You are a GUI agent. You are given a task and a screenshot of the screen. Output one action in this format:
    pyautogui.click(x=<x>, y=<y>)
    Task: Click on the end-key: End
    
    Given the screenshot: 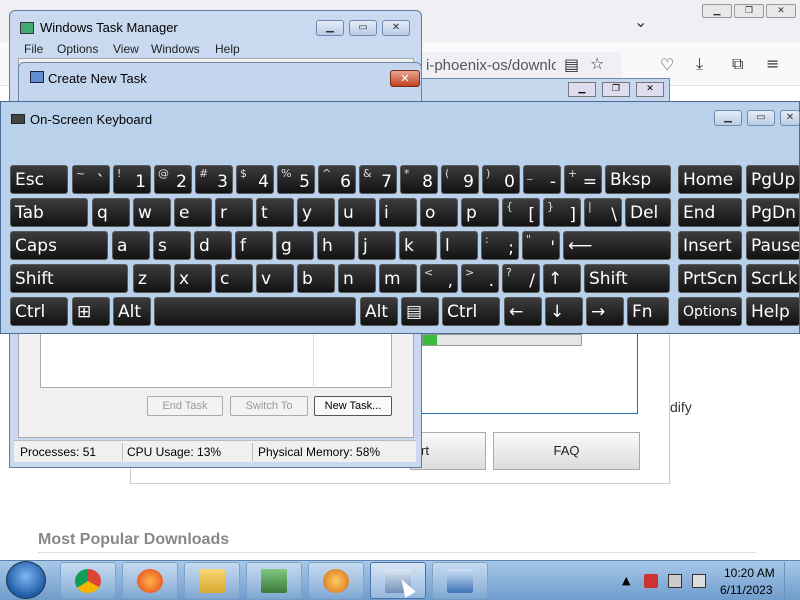 What is the action you would take?
    pyautogui.click(x=710, y=212)
    